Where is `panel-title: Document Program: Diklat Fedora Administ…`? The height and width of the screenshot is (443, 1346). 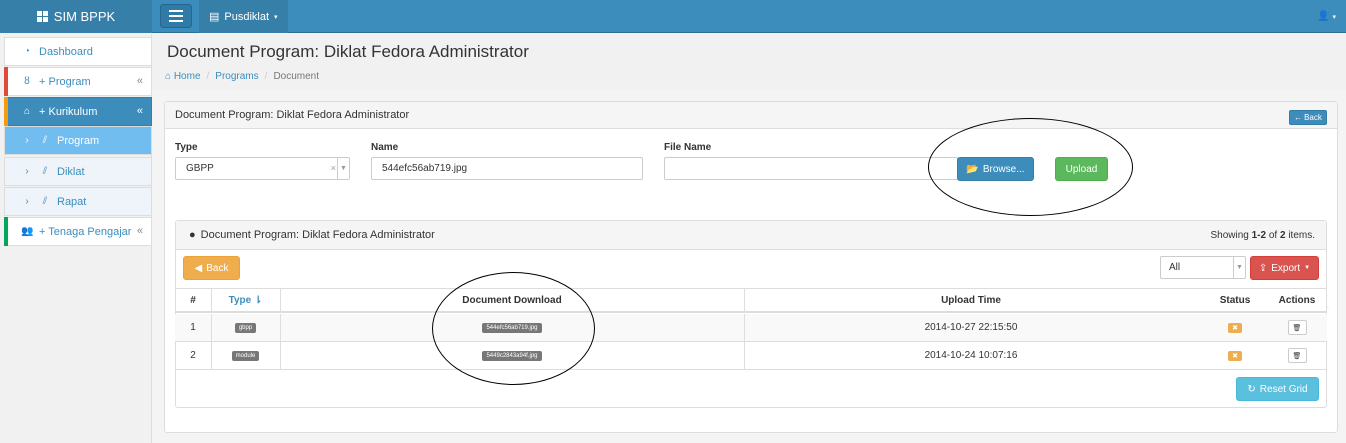
panel-title: Document Program: Diklat Fedora Administ… is located at coordinates (292, 115).